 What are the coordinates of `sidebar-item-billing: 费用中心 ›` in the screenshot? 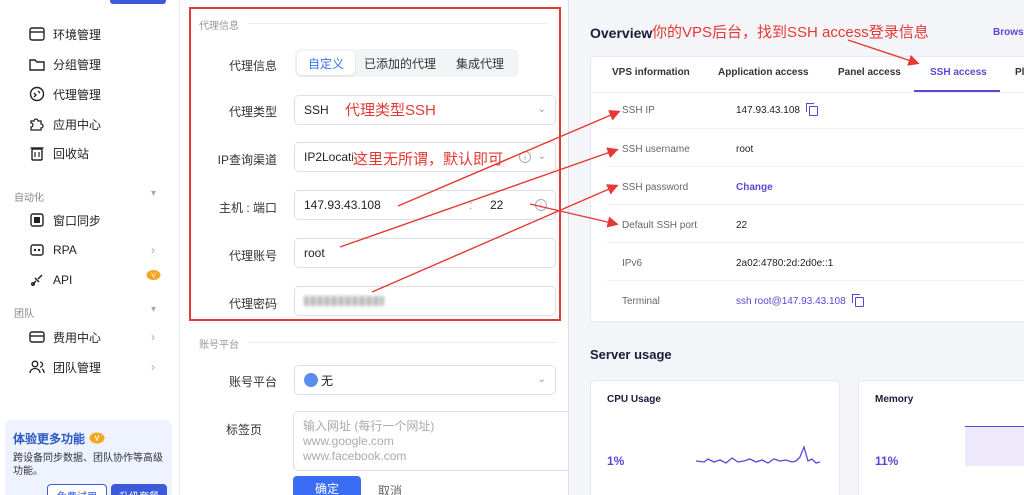 It's located at (91, 337).